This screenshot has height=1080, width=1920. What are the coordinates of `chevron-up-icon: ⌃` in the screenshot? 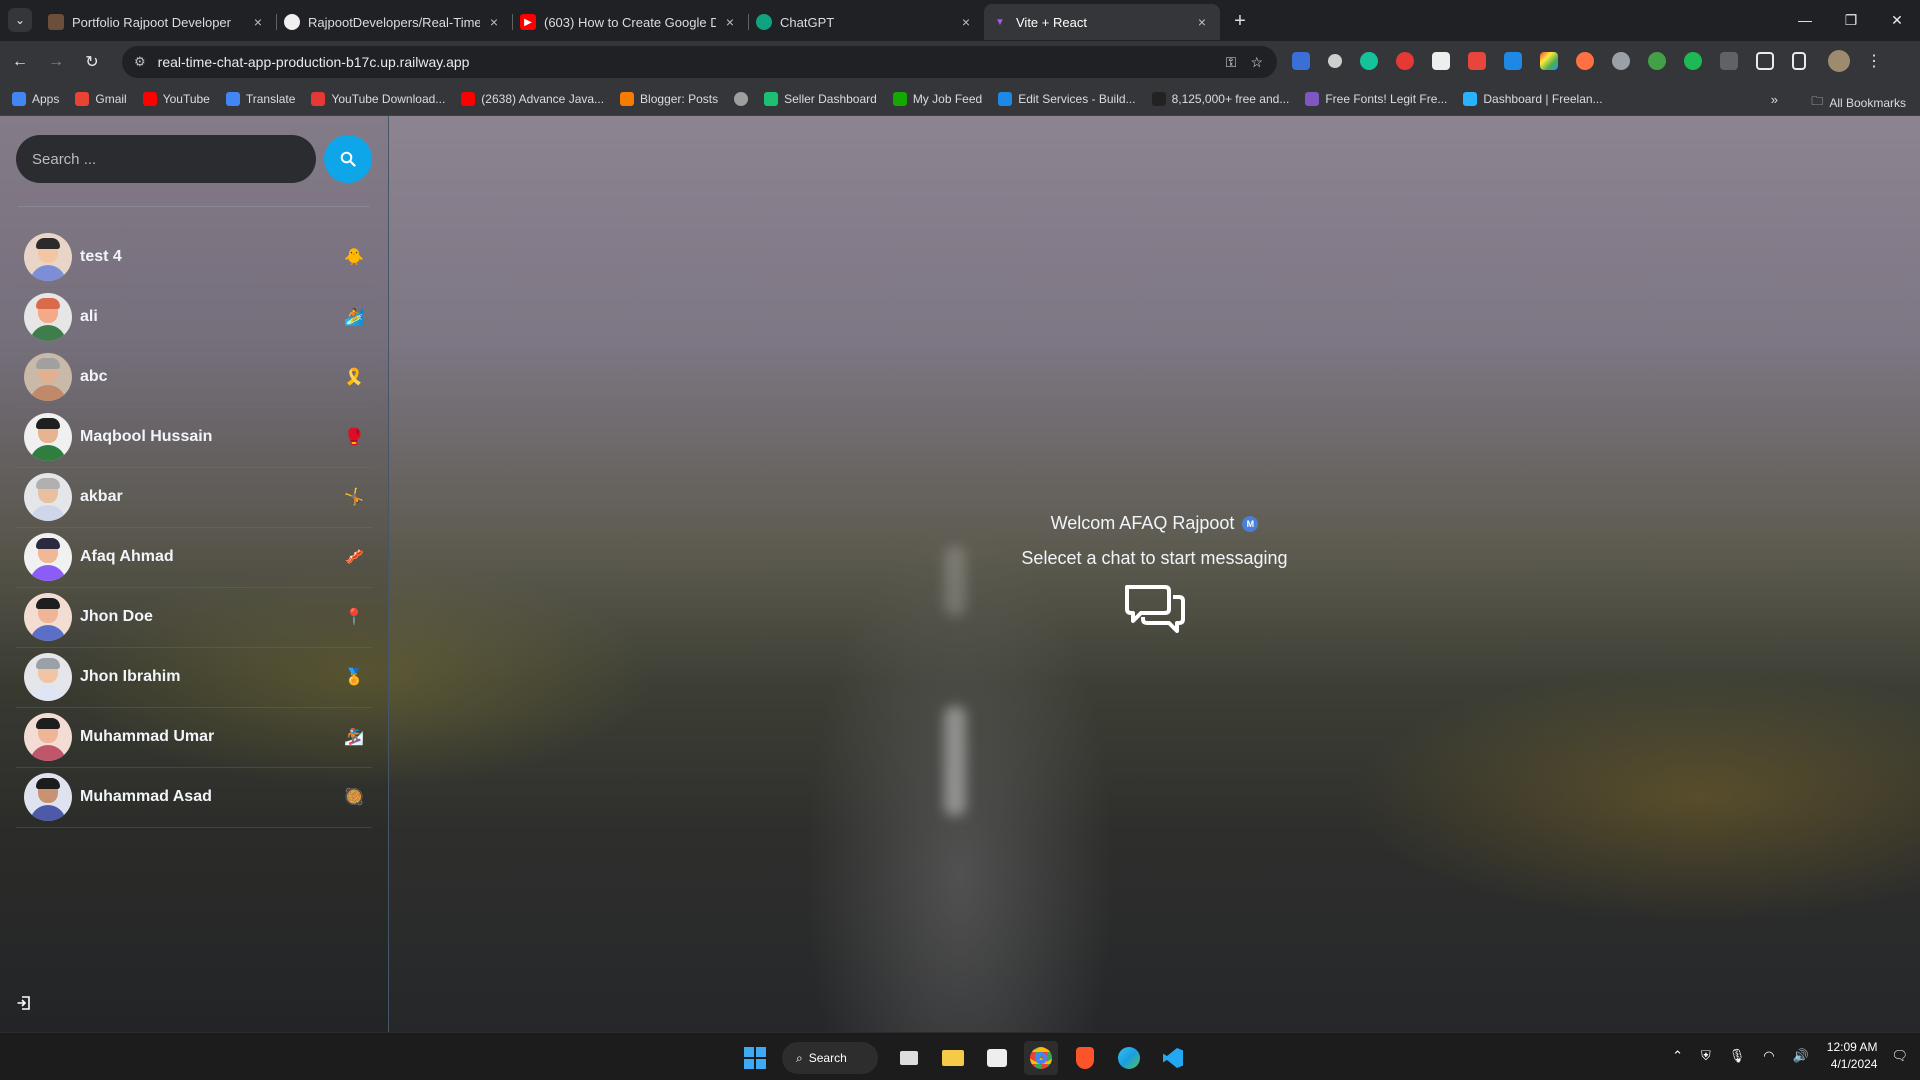 It's located at (1677, 1056).